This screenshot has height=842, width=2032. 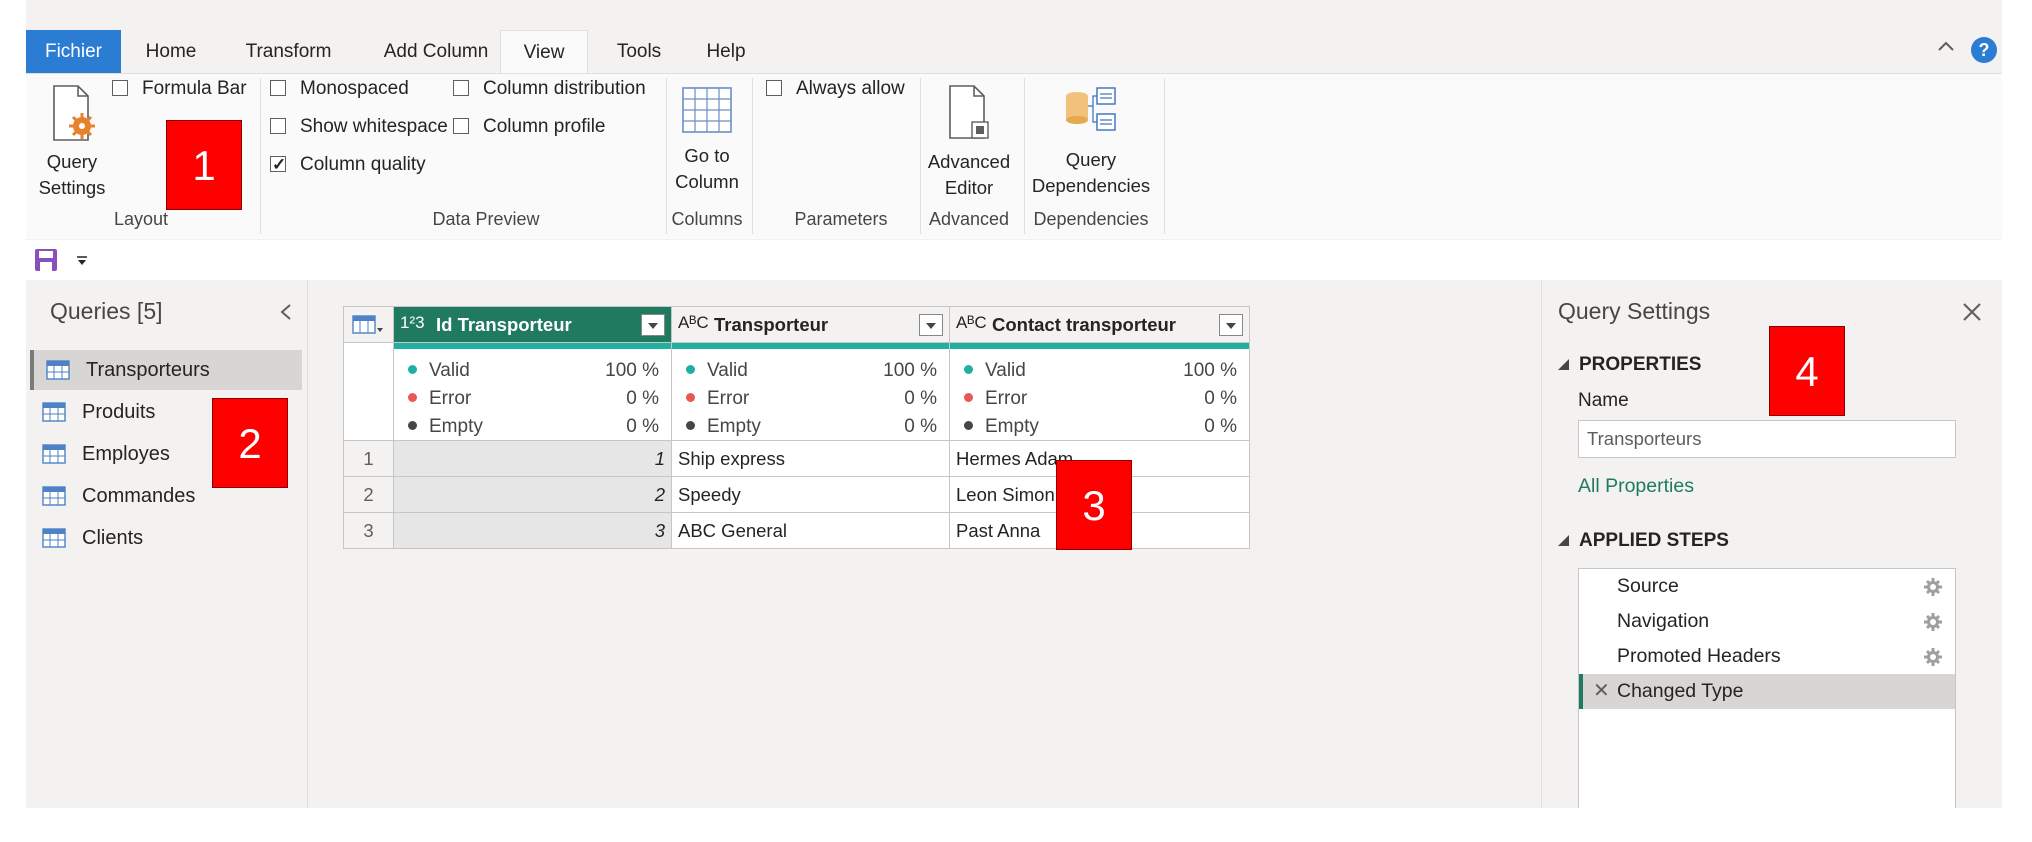 What do you see at coordinates (204, 165) in the screenshot?
I see `callout-badge-1: 1` at bounding box center [204, 165].